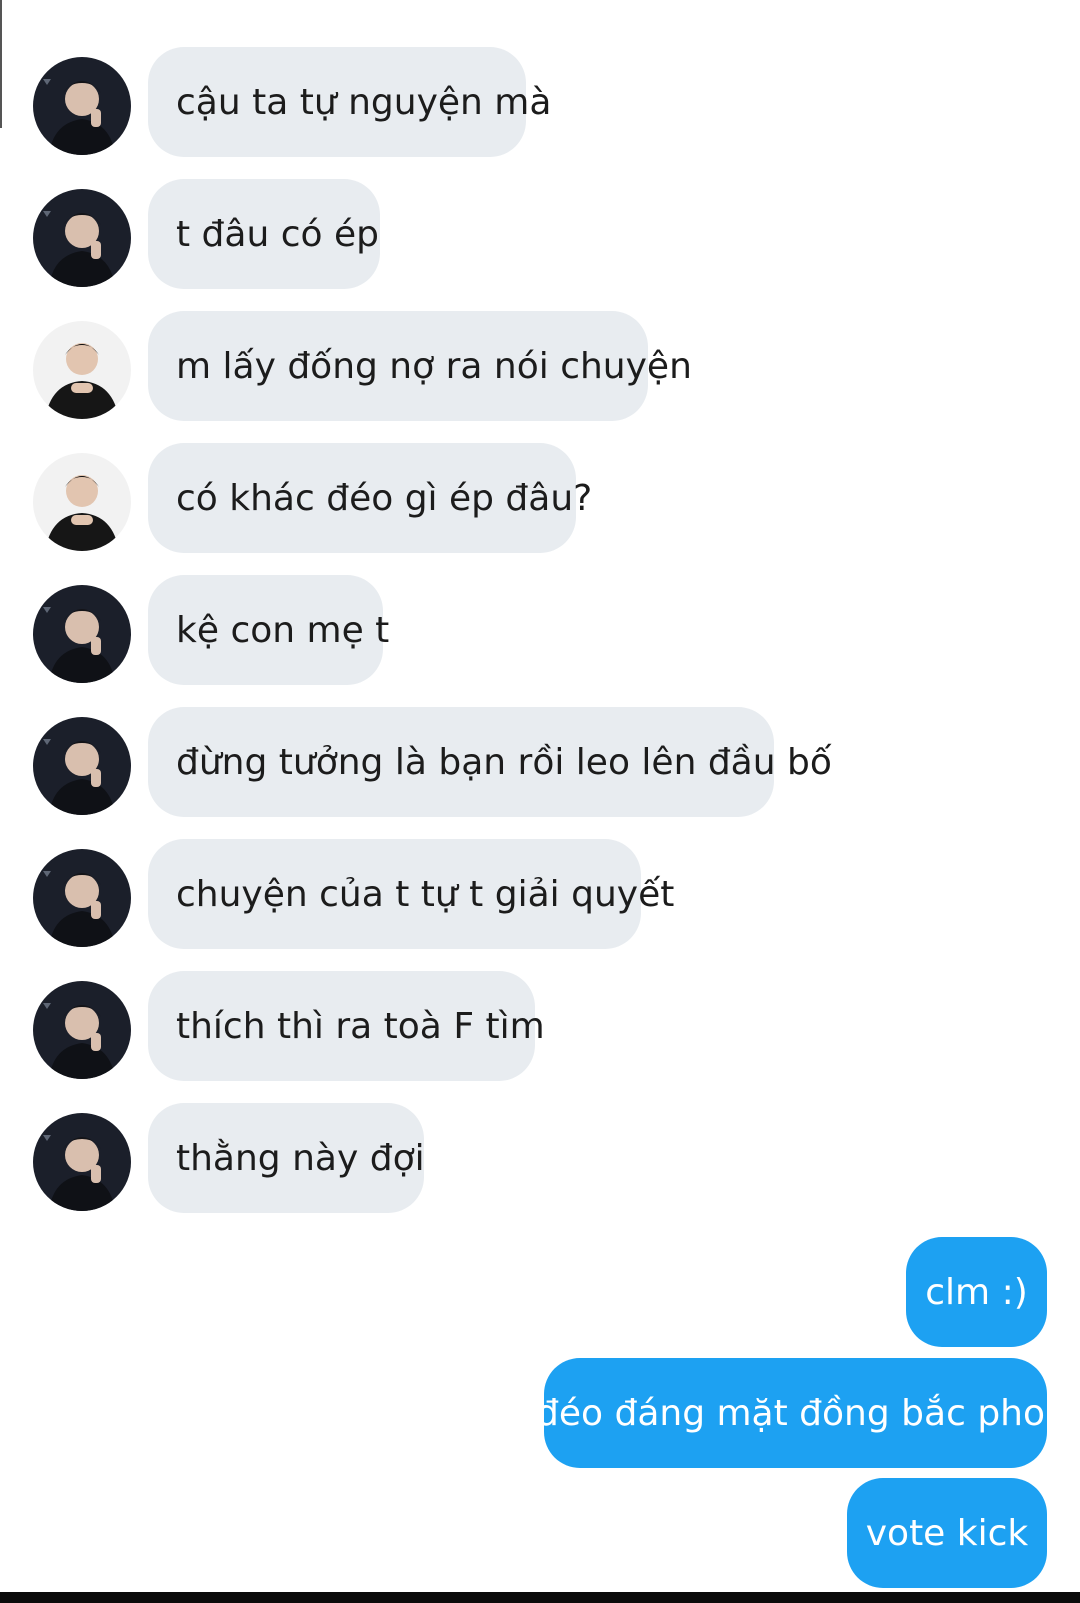 This screenshot has height=1603, width=1080. What do you see at coordinates (540, 1158) in the screenshot?
I see `message-row-incoming: thằng này đợi` at bounding box center [540, 1158].